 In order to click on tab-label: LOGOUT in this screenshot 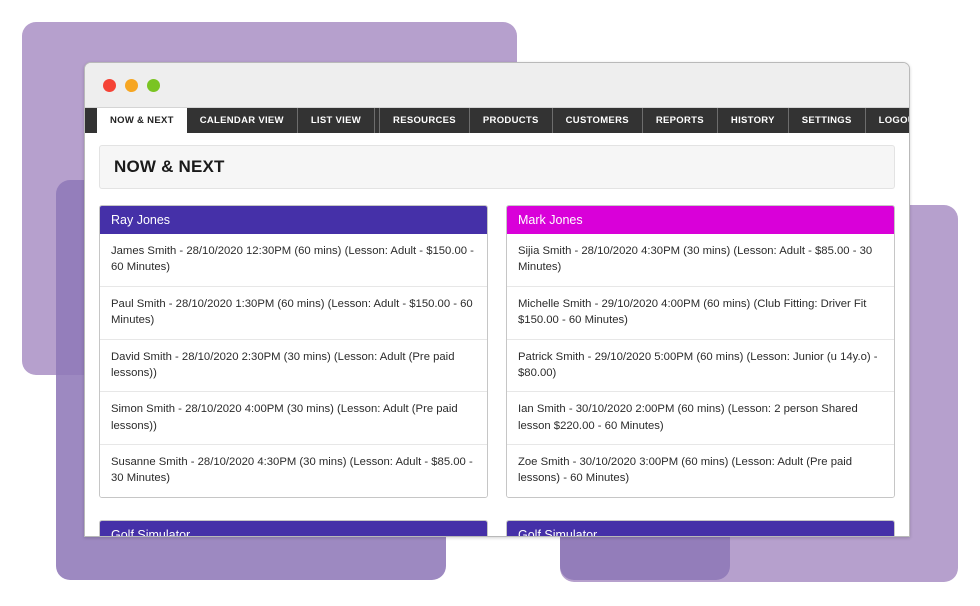, I will do `click(893, 120)`.